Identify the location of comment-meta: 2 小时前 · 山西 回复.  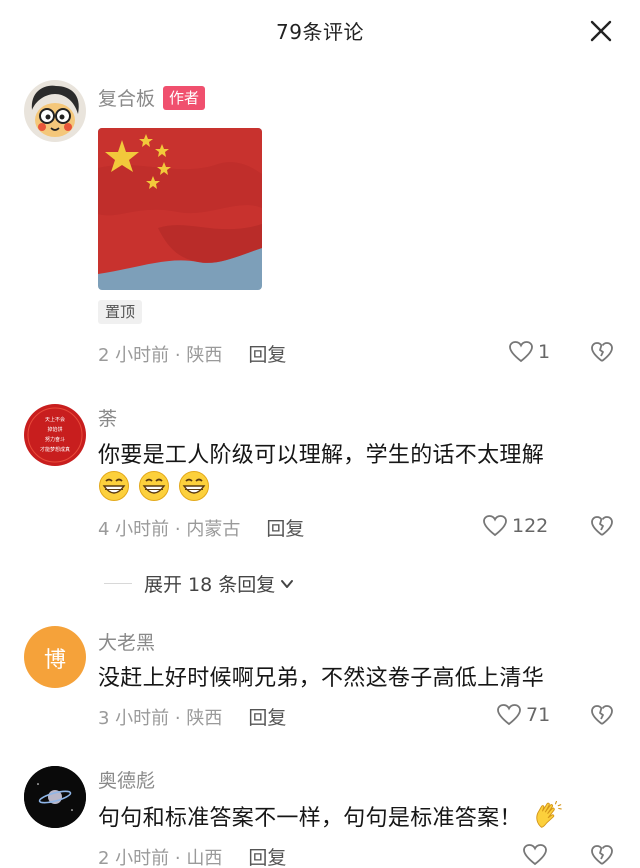
(192, 855).